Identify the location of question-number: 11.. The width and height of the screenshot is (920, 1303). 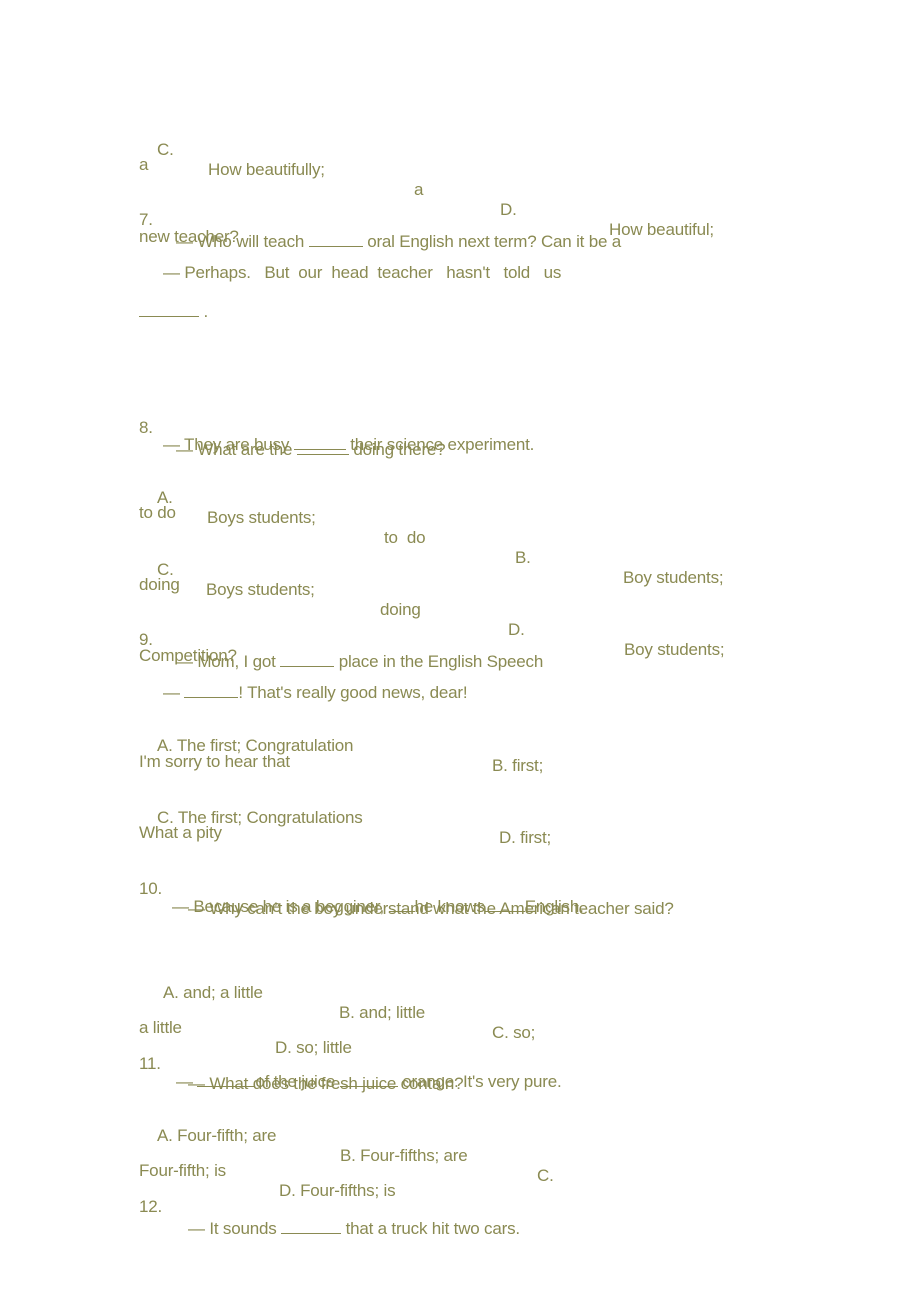
(150, 1063).